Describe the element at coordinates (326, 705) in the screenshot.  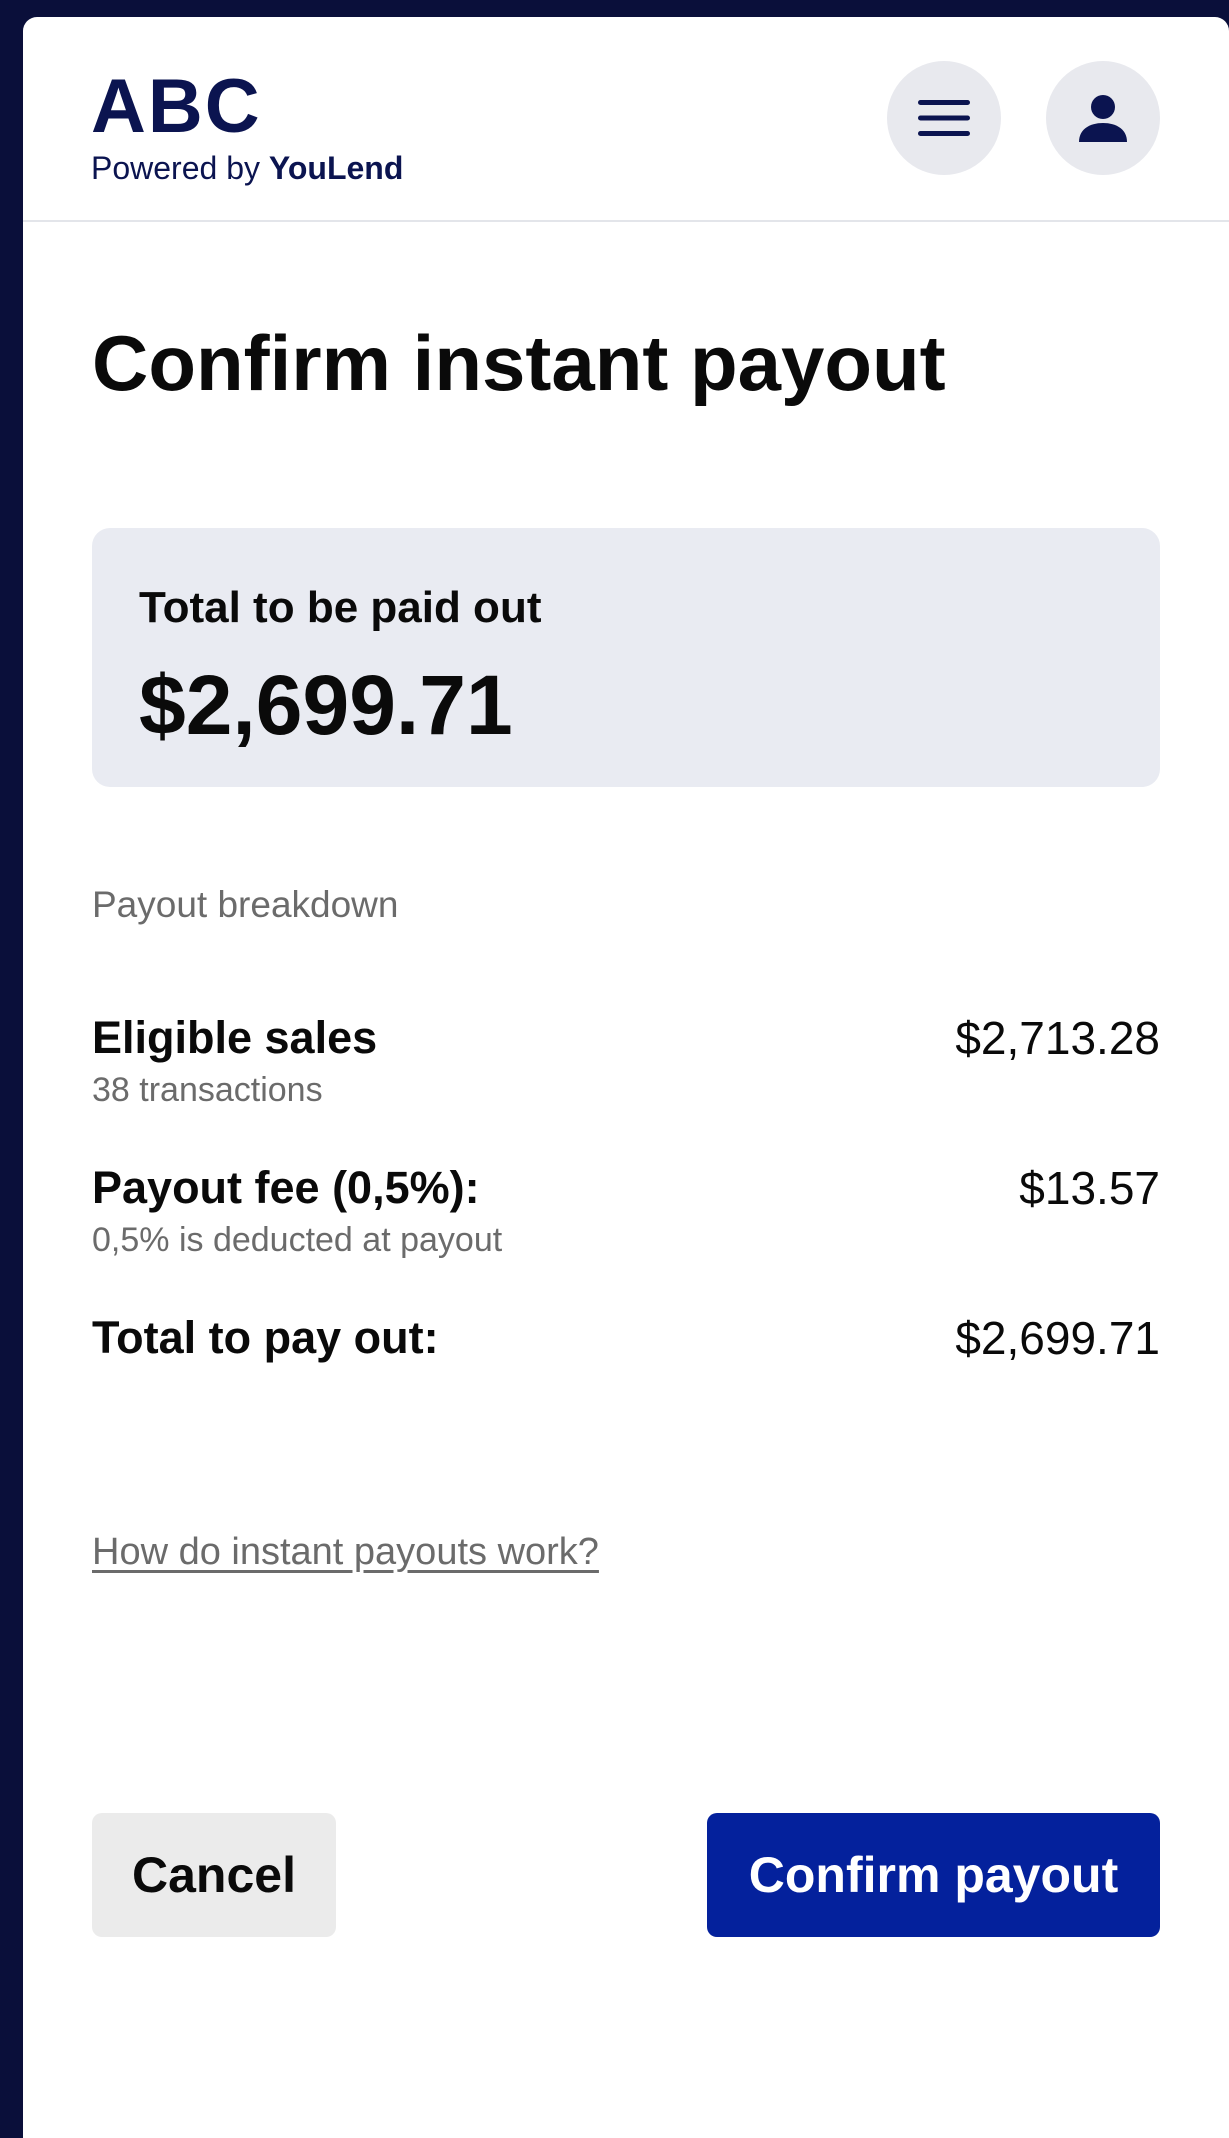
I see `total-amount: $2,699.71` at that location.